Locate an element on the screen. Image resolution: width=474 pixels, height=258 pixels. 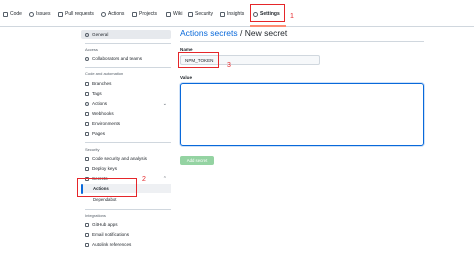
active-tab-underline is located at coordinates (268, 26).